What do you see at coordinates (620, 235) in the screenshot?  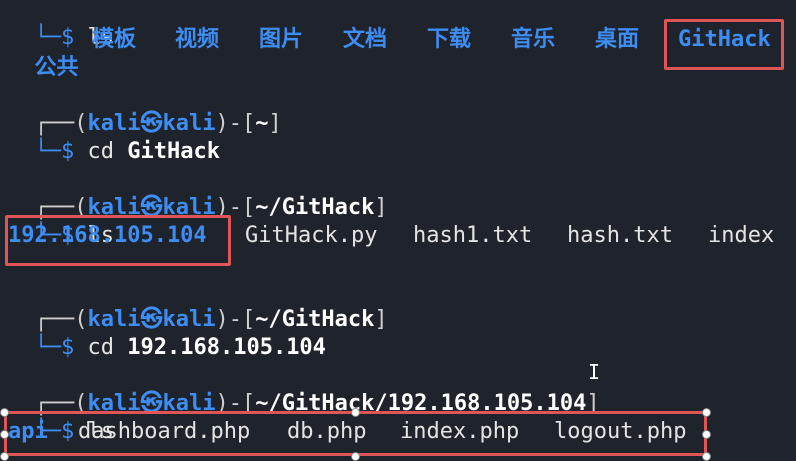 I see `file-entry: hash.txt` at bounding box center [620, 235].